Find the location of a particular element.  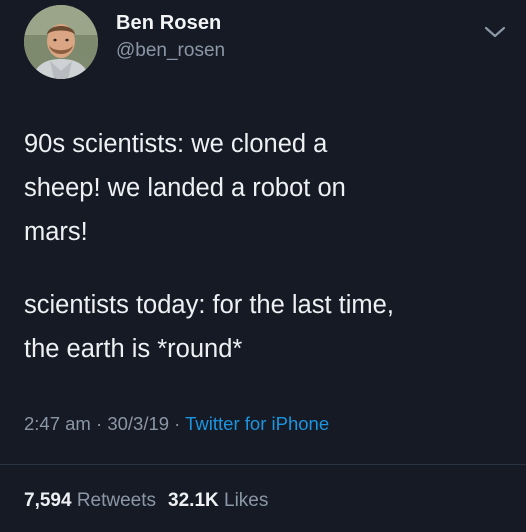

tweet-stats: 7,594 Retweets 32.1K Likes is located at coordinates (146, 501).